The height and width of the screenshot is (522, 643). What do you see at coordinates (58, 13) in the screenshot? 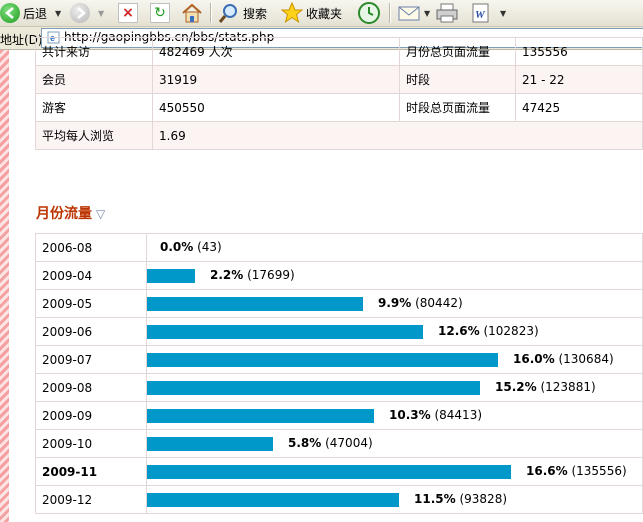
I see `back-dropdown-icon: ▼` at bounding box center [58, 13].